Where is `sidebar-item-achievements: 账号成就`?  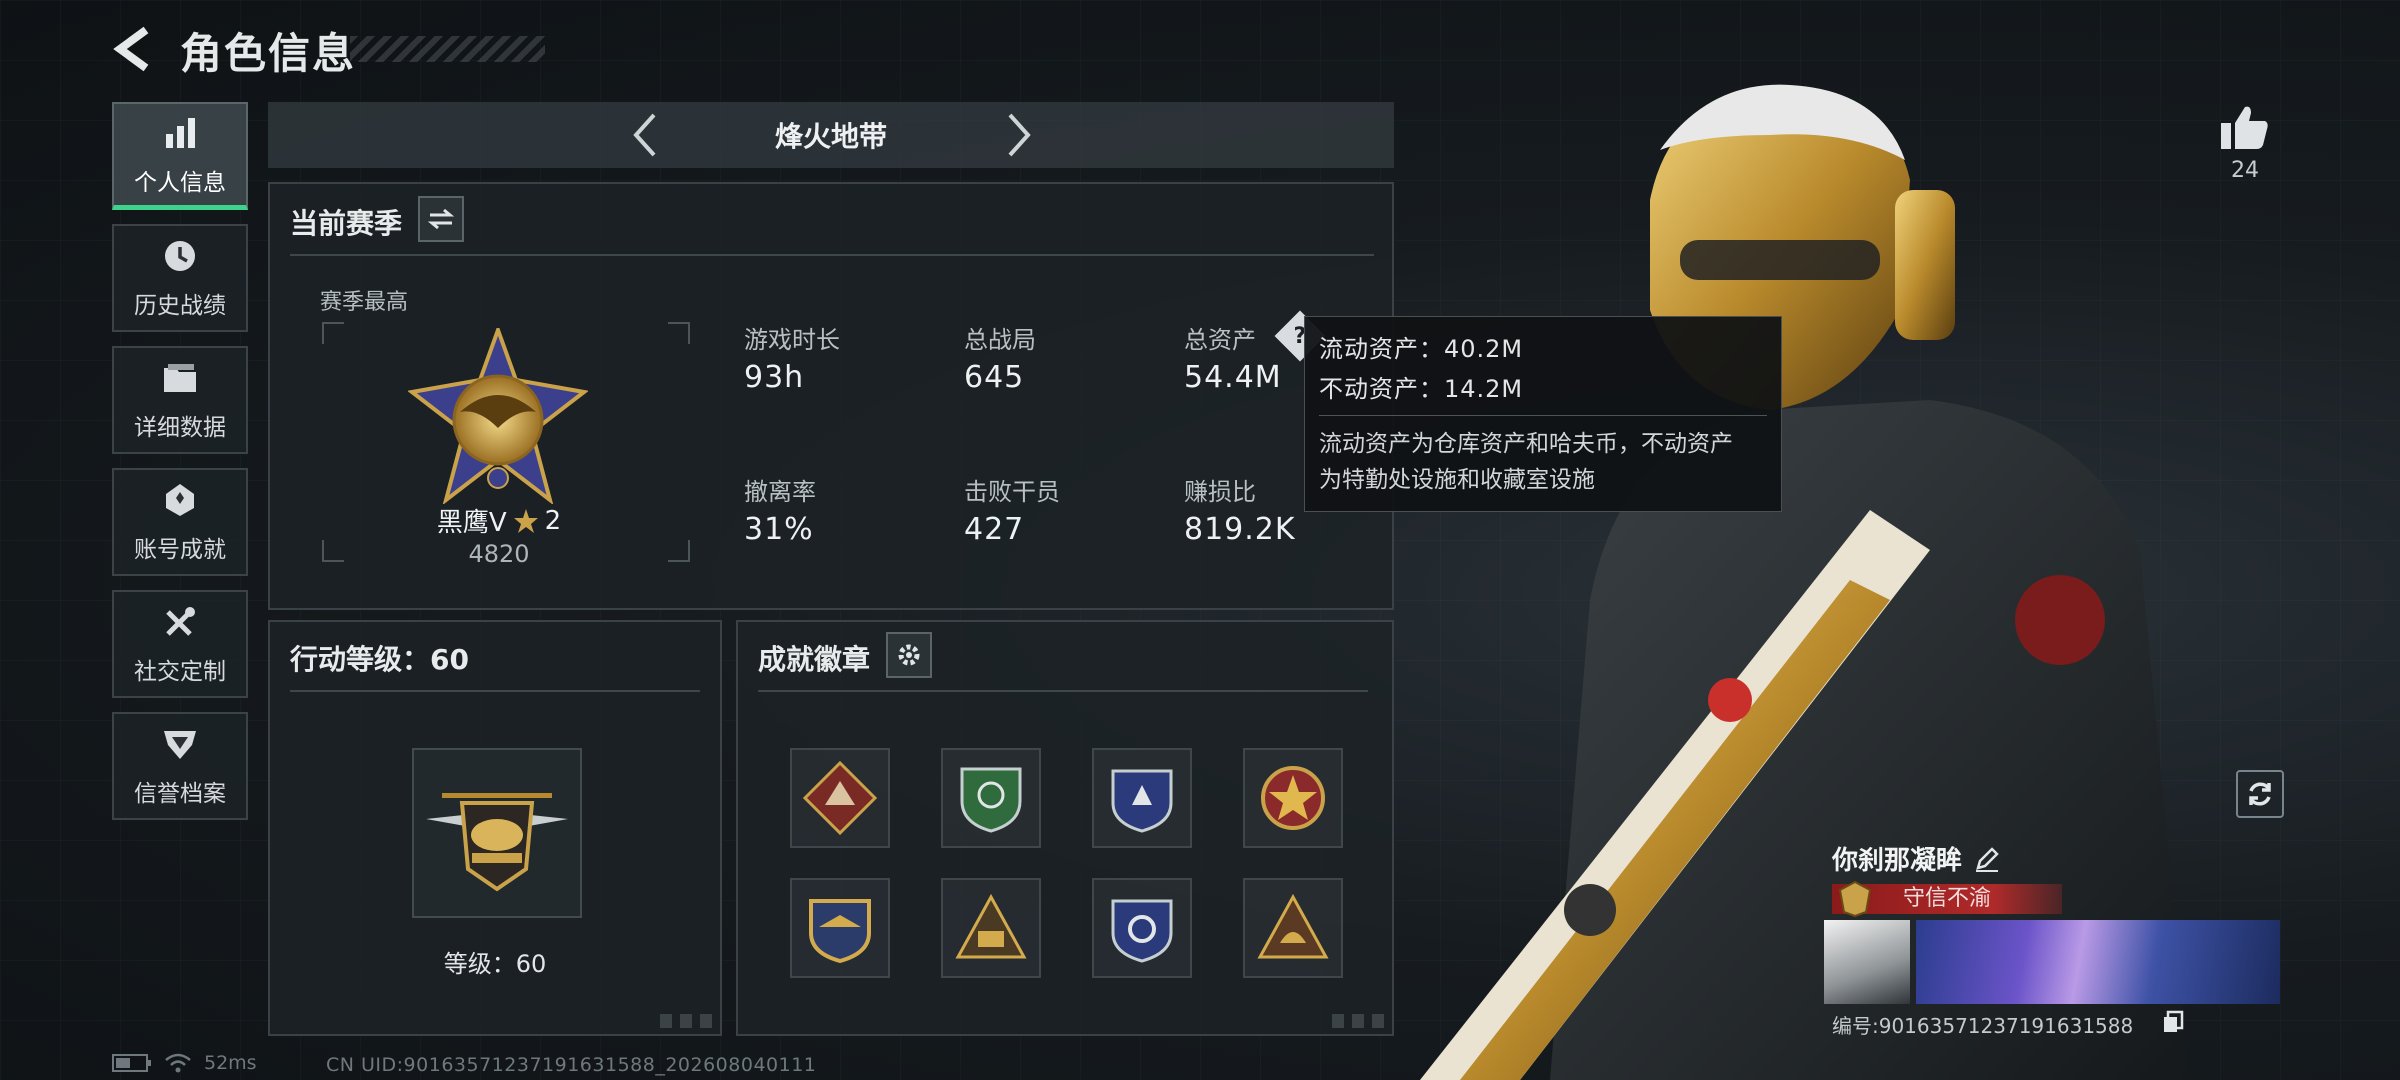
sidebar-item-achievements: 账号成就 is located at coordinates (180, 522).